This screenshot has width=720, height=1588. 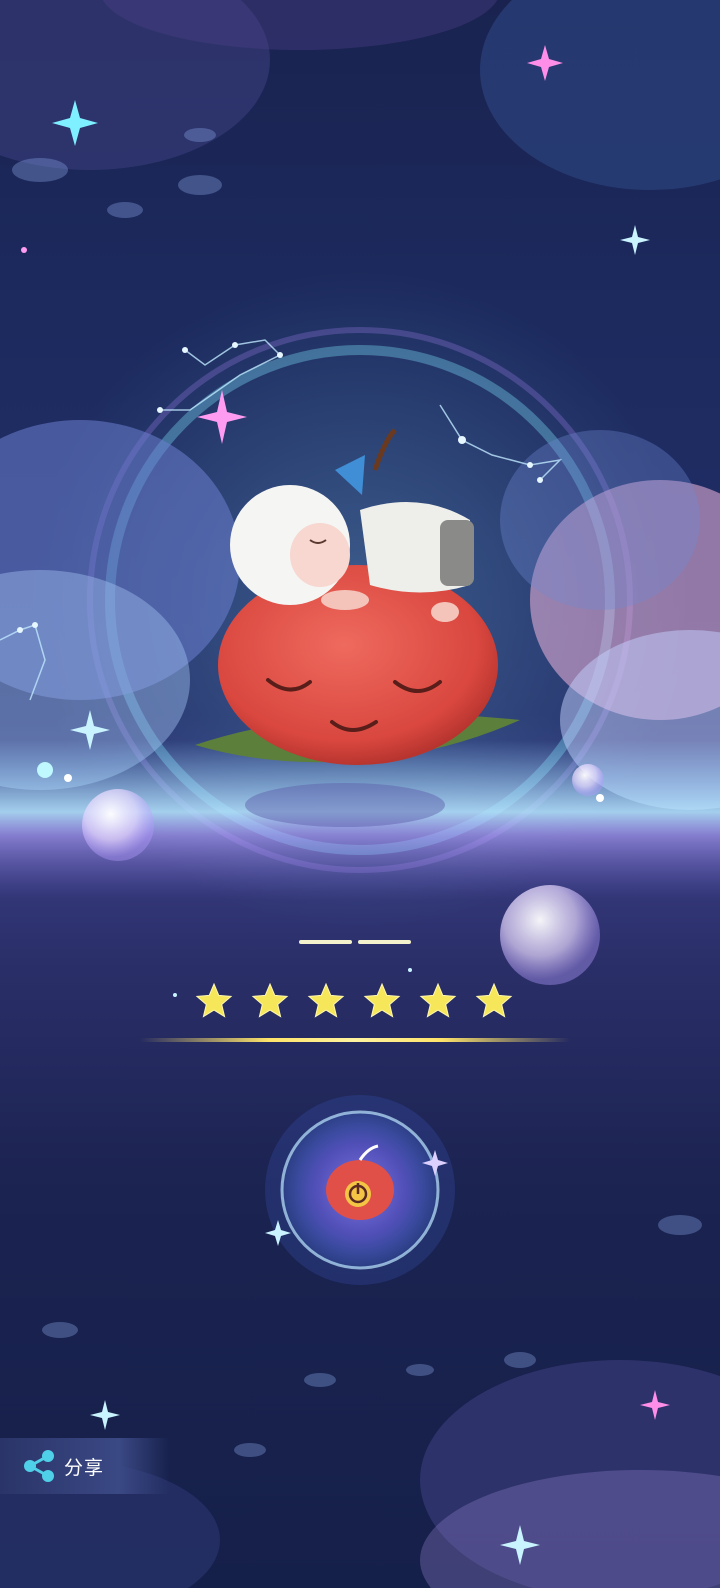 I want to click on collect-orb-button, so click(x=360, y=1190).